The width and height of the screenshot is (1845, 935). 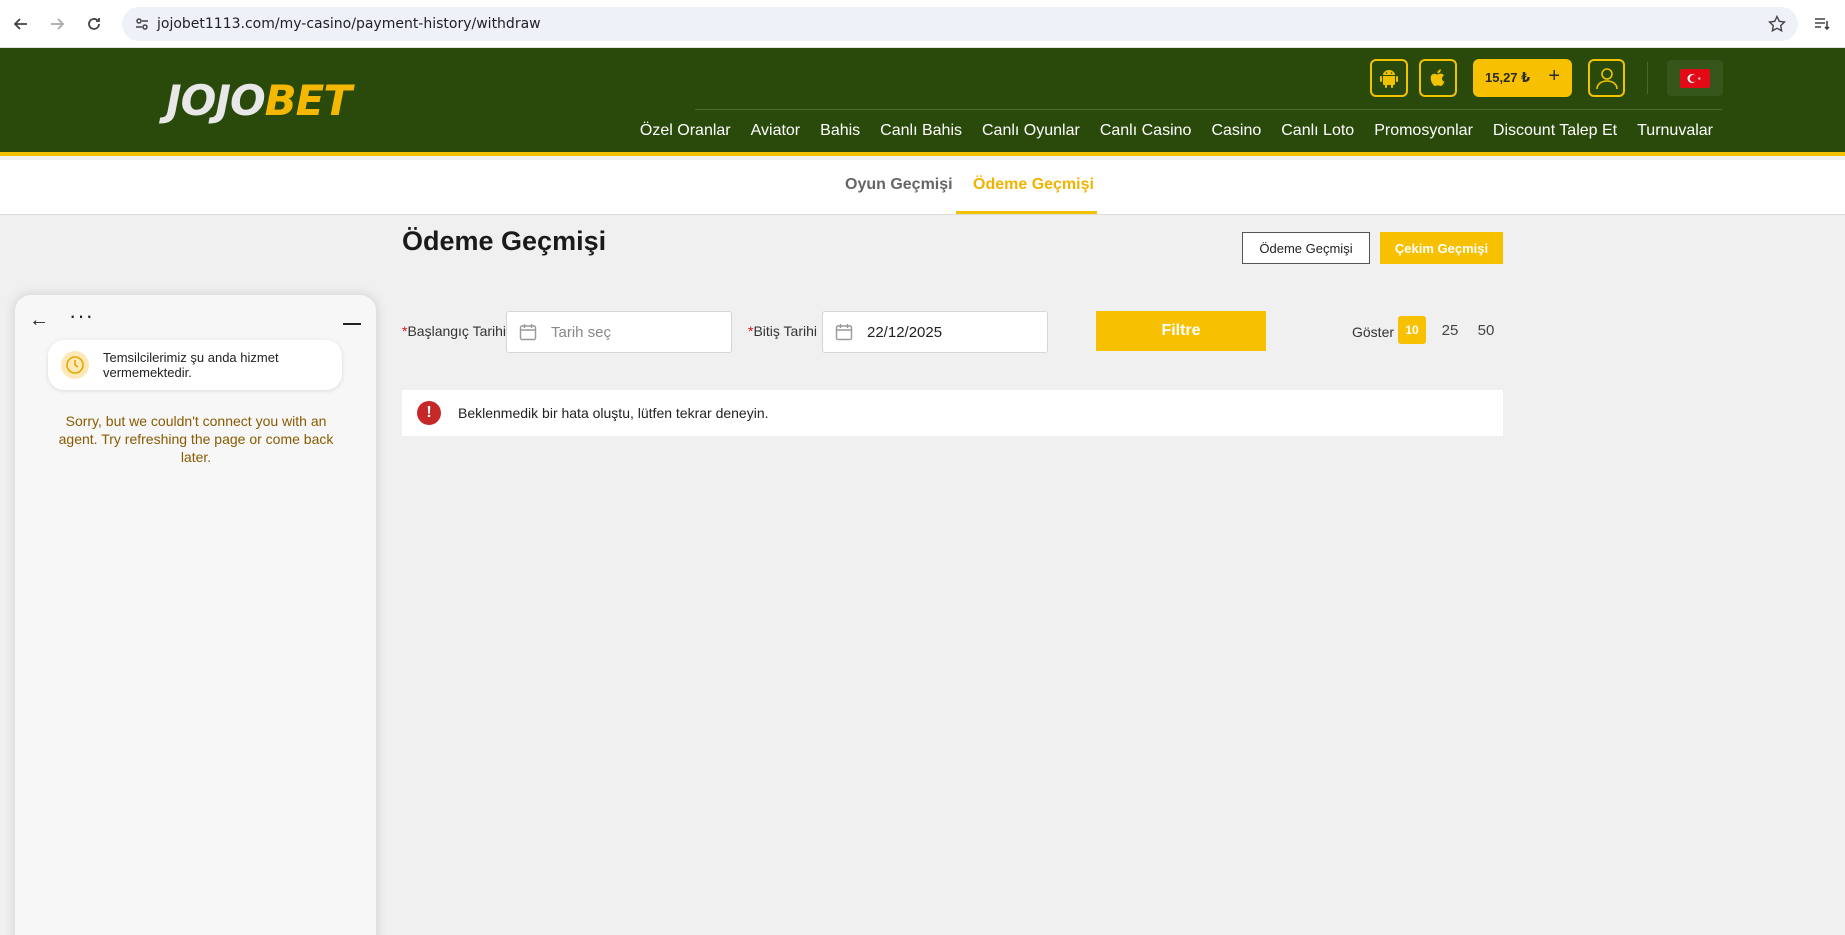 I want to click on chat-back-icon: ←, so click(x=39, y=320).